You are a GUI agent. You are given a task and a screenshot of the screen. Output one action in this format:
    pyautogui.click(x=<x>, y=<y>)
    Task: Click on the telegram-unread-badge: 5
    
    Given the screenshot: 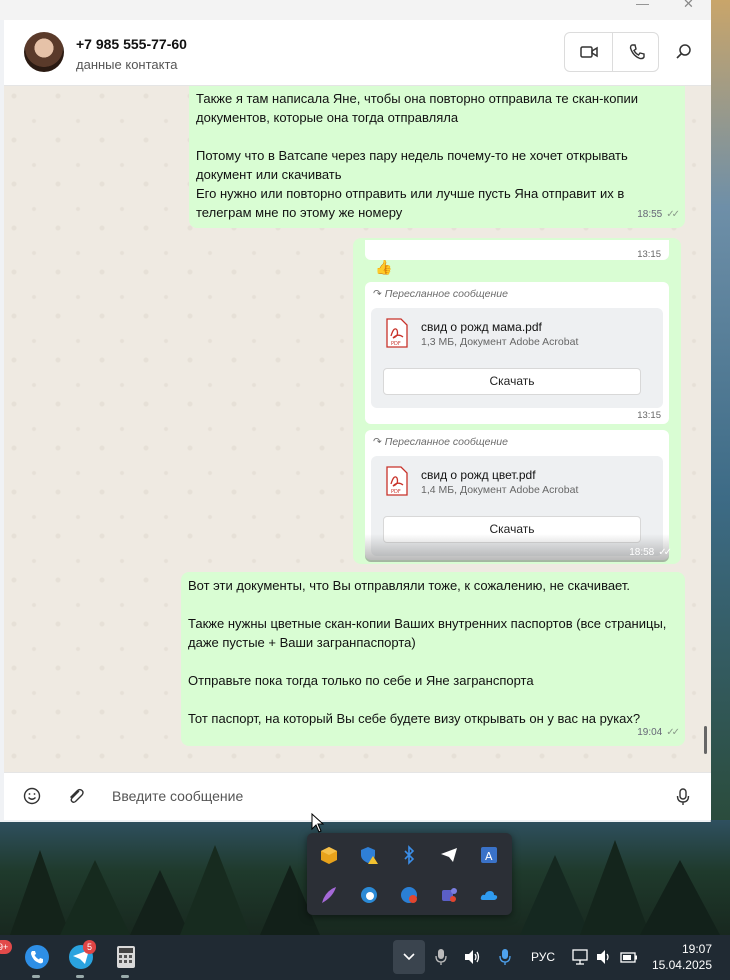 What is the action you would take?
    pyautogui.click(x=90, y=947)
    